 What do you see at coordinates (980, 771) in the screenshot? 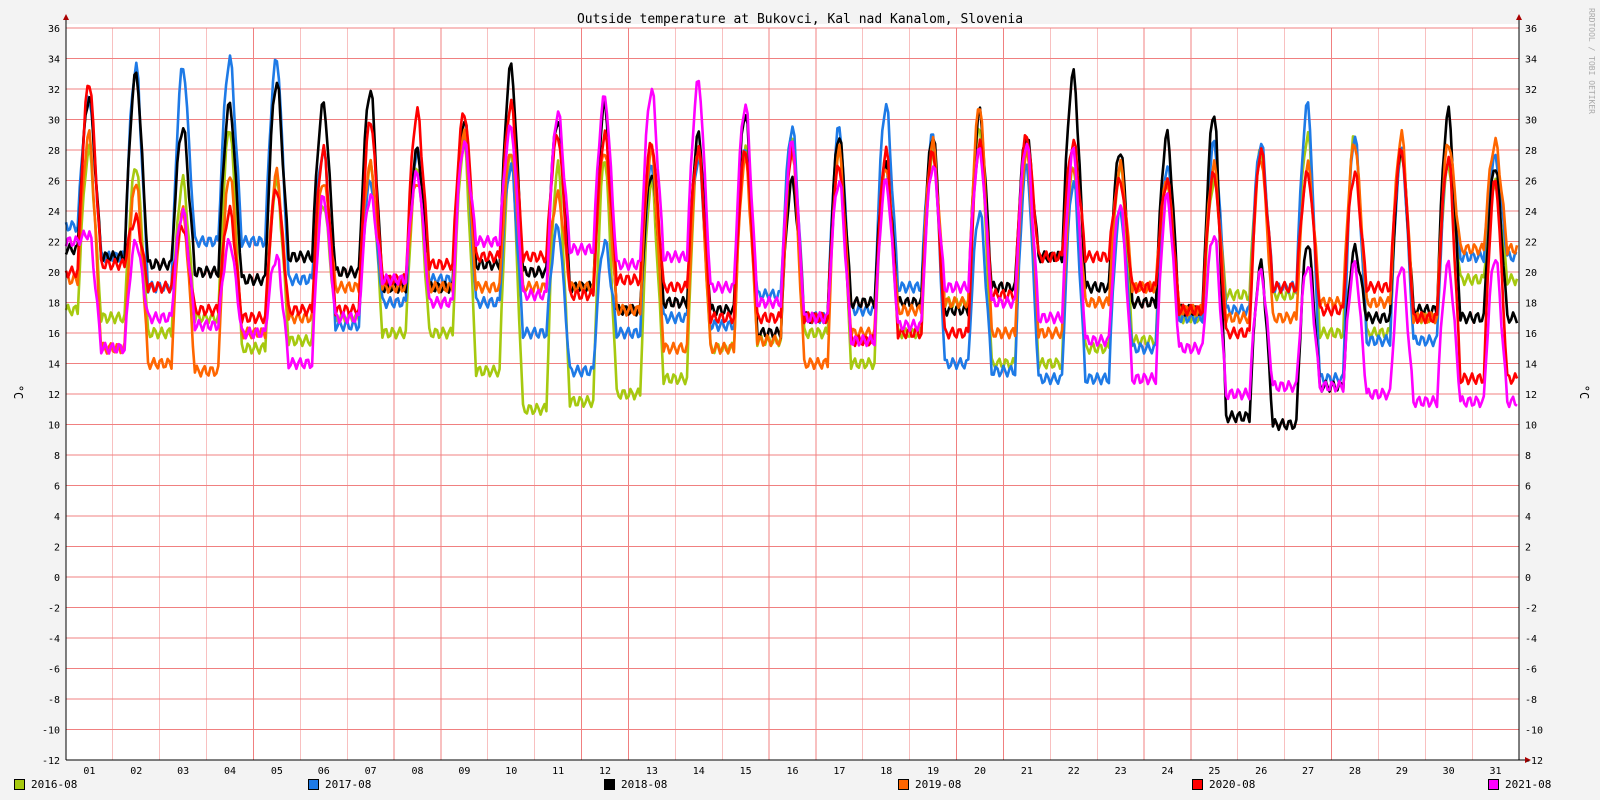
I see `x-tick-label: 20` at bounding box center [980, 771].